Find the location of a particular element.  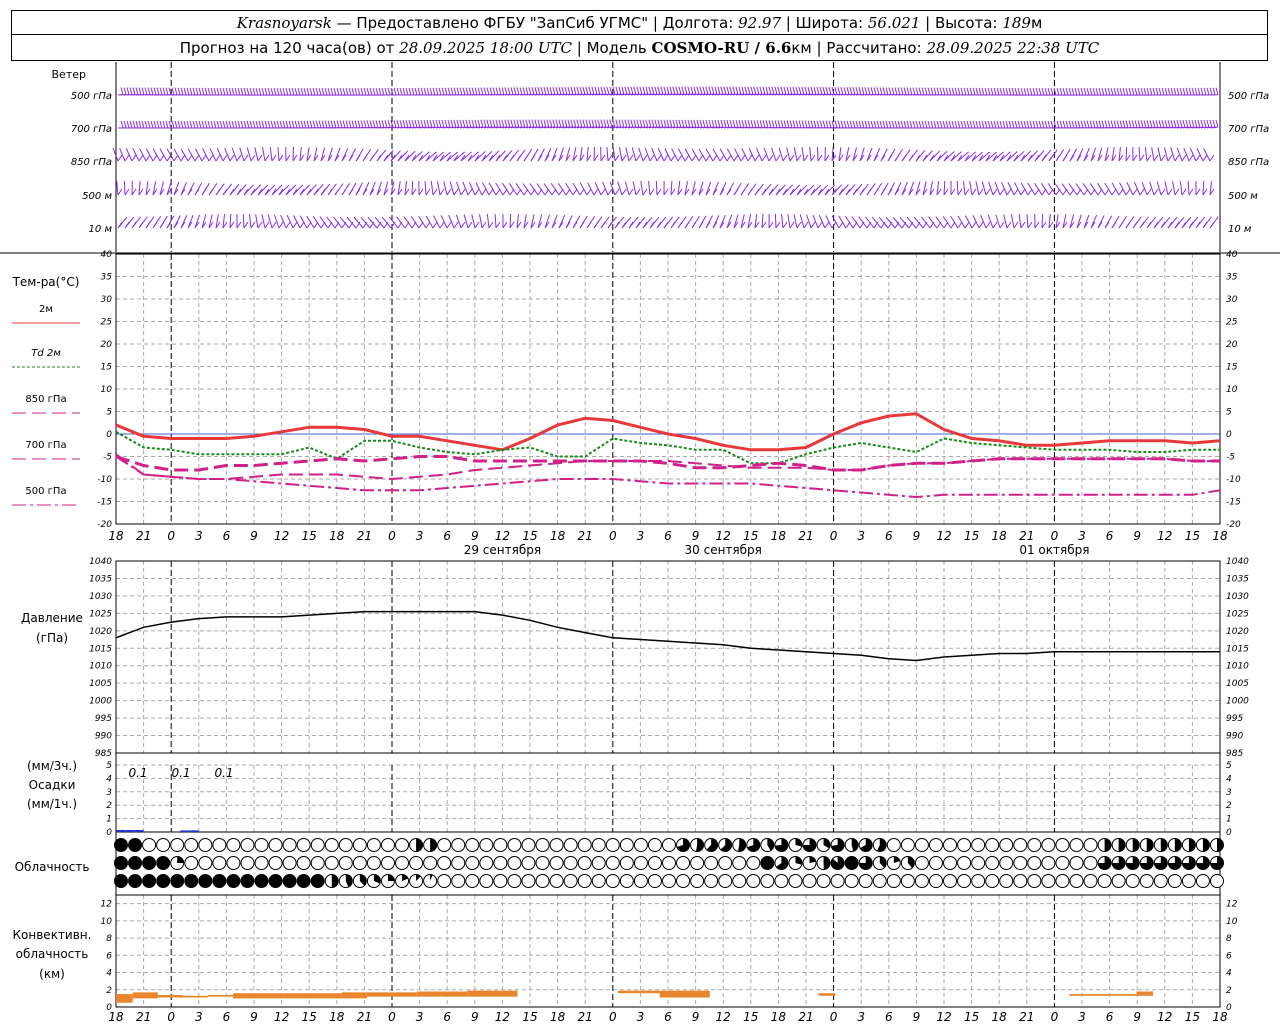

conv-xtick-label: 0 is located at coordinates (392, 1017).